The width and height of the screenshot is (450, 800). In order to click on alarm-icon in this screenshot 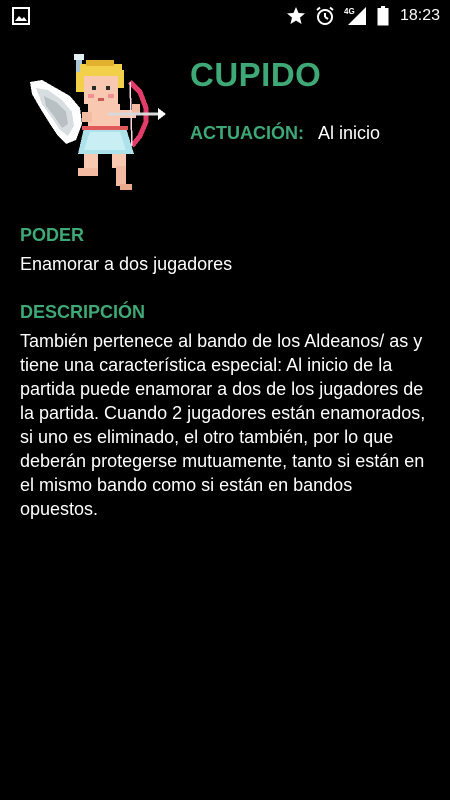, I will do `click(325, 15)`.